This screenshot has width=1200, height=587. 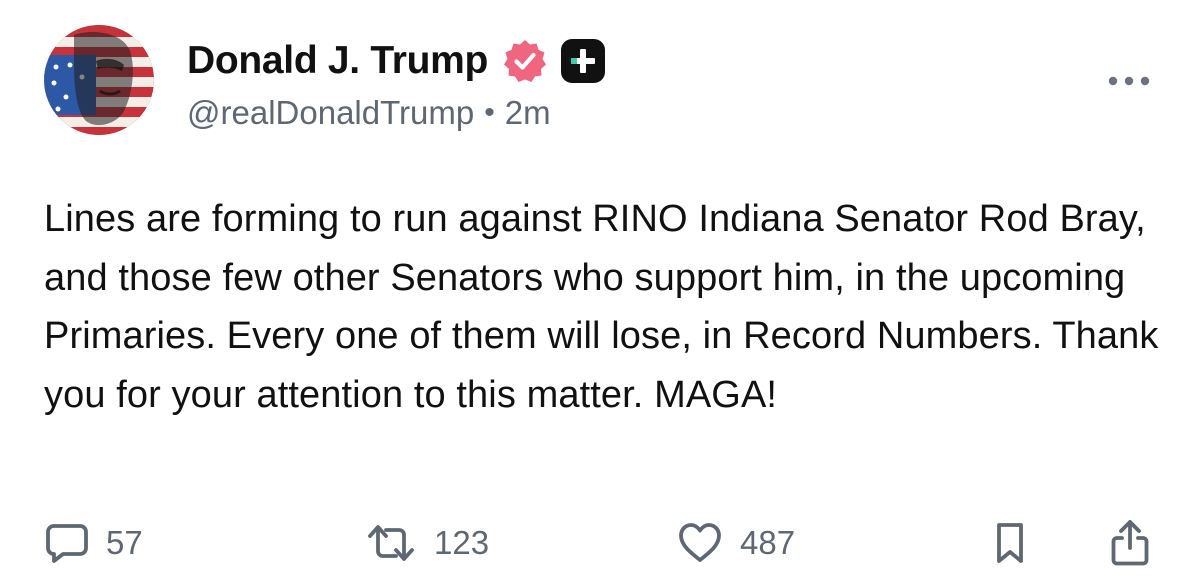 I want to click on truth-plus-badge-icon, so click(x=583, y=61).